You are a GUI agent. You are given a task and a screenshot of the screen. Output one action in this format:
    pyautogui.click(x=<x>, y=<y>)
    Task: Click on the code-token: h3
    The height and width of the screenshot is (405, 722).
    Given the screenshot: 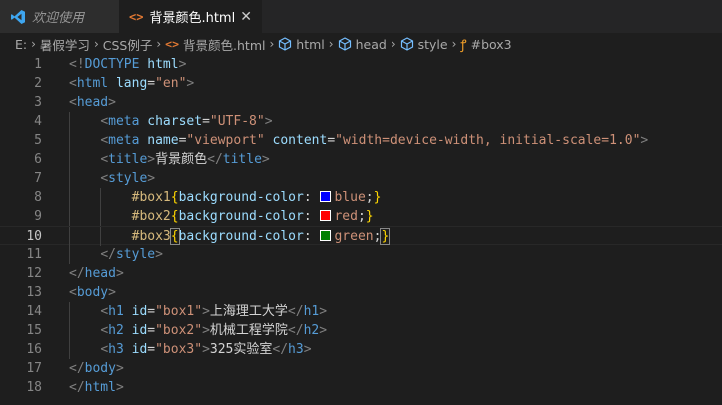 What is the action you would take?
    pyautogui.click(x=296, y=349)
    